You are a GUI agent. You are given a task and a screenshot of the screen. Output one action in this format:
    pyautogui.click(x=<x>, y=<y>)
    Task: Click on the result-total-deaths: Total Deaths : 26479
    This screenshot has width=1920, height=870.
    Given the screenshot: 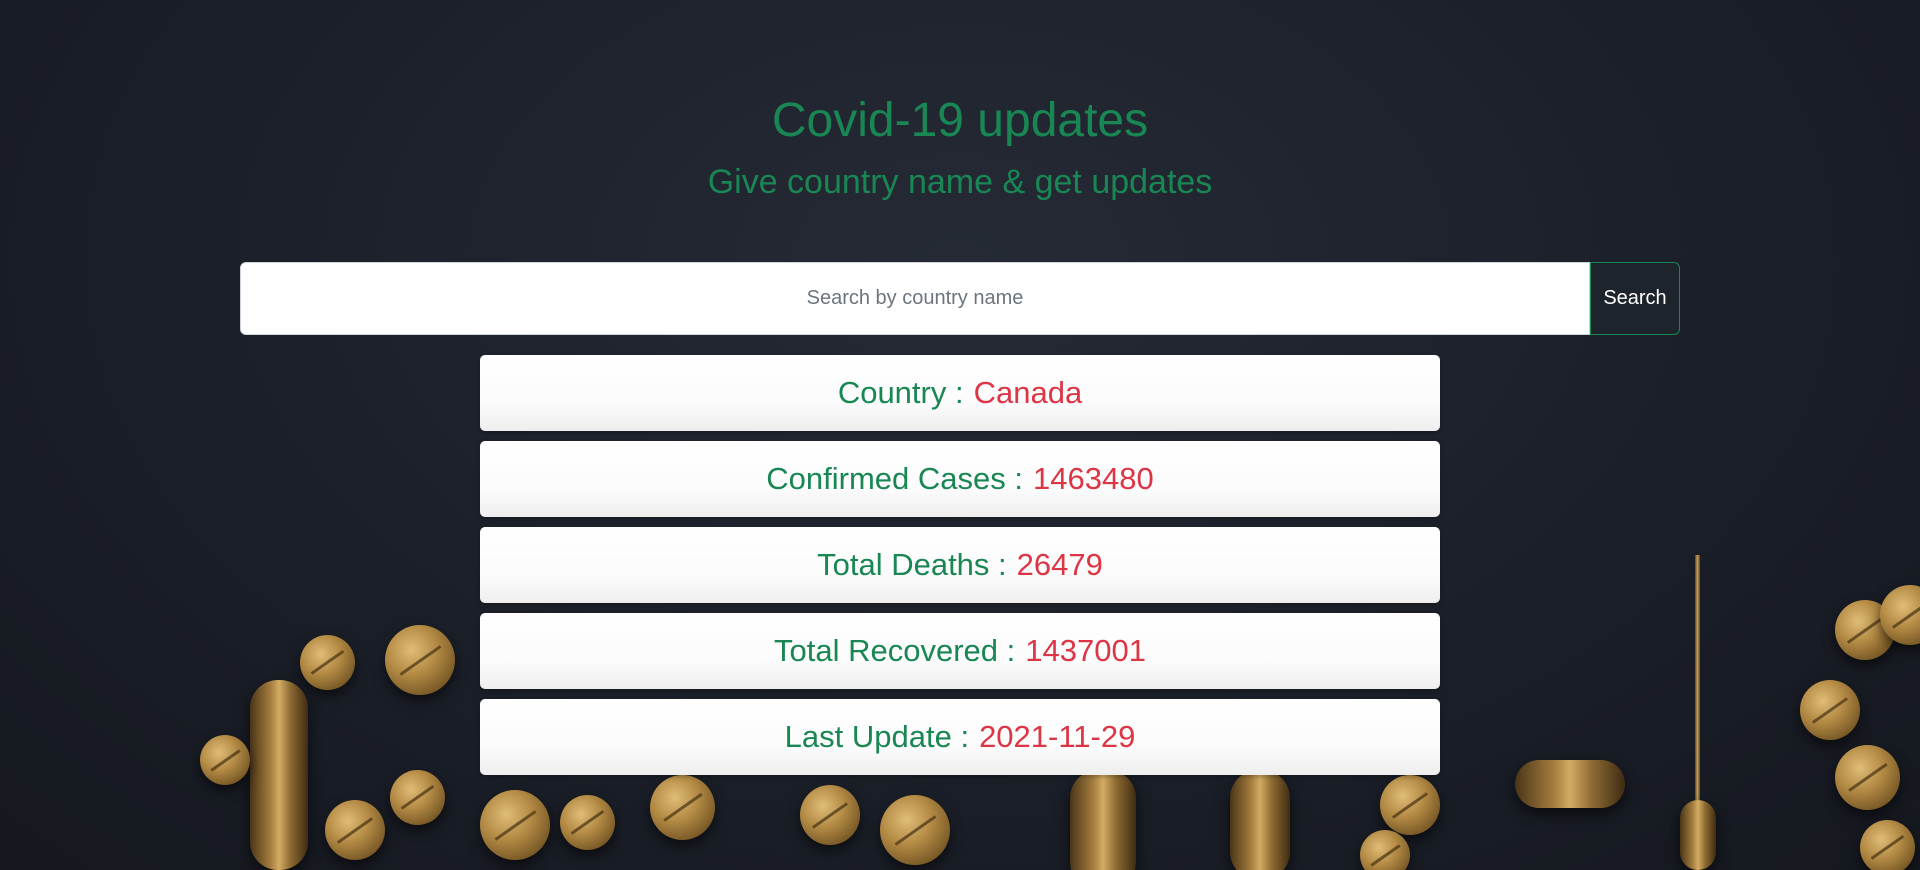 What is the action you would take?
    pyautogui.click(x=960, y=565)
    